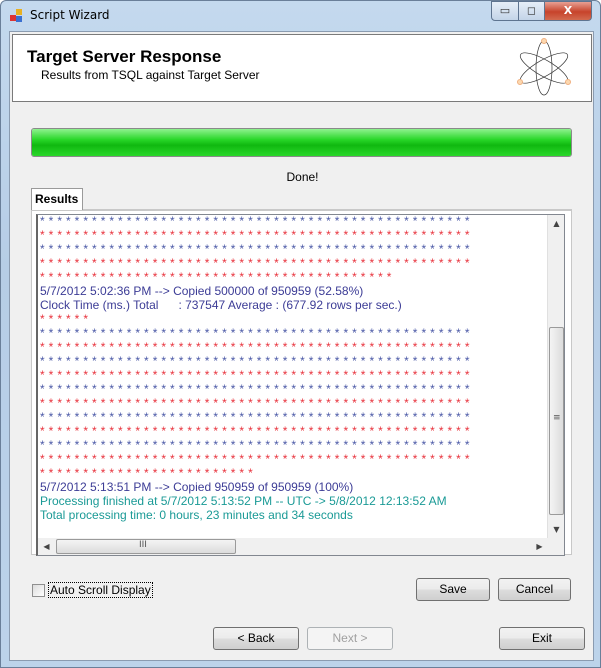 The width and height of the screenshot is (601, 668). I want to click on window-title: Script Wizard, so click(70, 15).